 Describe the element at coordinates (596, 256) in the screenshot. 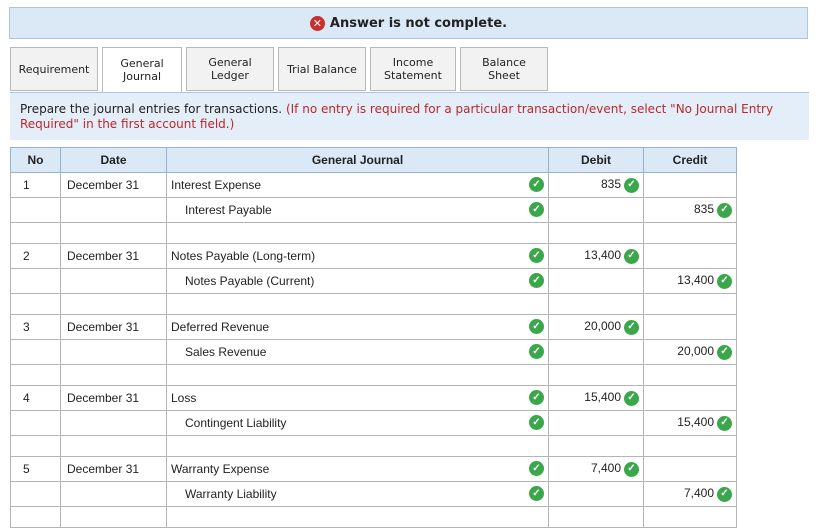

I see `debit-cell: 13,400 ✓` at that location.